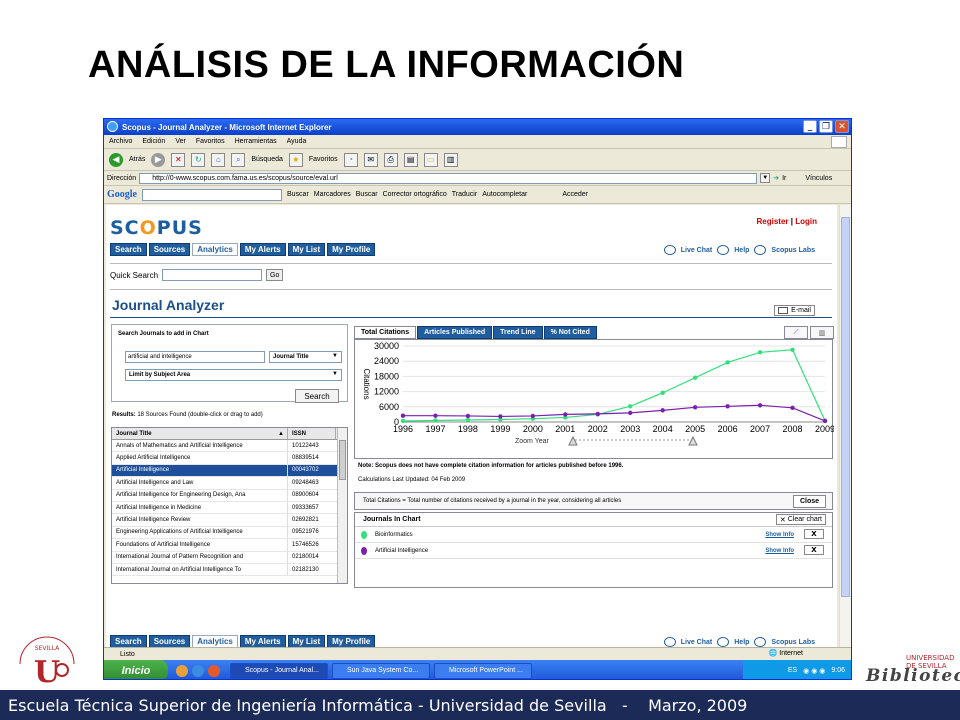 This screenshot has width=960, height=720. What do you see at coordinates (504, 194) in the screenshot?
I see `google-autofill: Autocompletar` at bounding box center [504, 194].